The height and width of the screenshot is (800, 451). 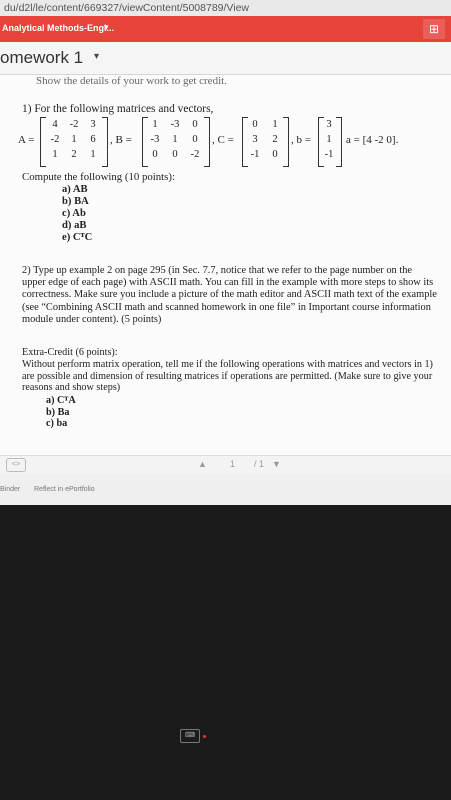 I want to click on matrix-c-cell: -1, so click(x=255, y=154).